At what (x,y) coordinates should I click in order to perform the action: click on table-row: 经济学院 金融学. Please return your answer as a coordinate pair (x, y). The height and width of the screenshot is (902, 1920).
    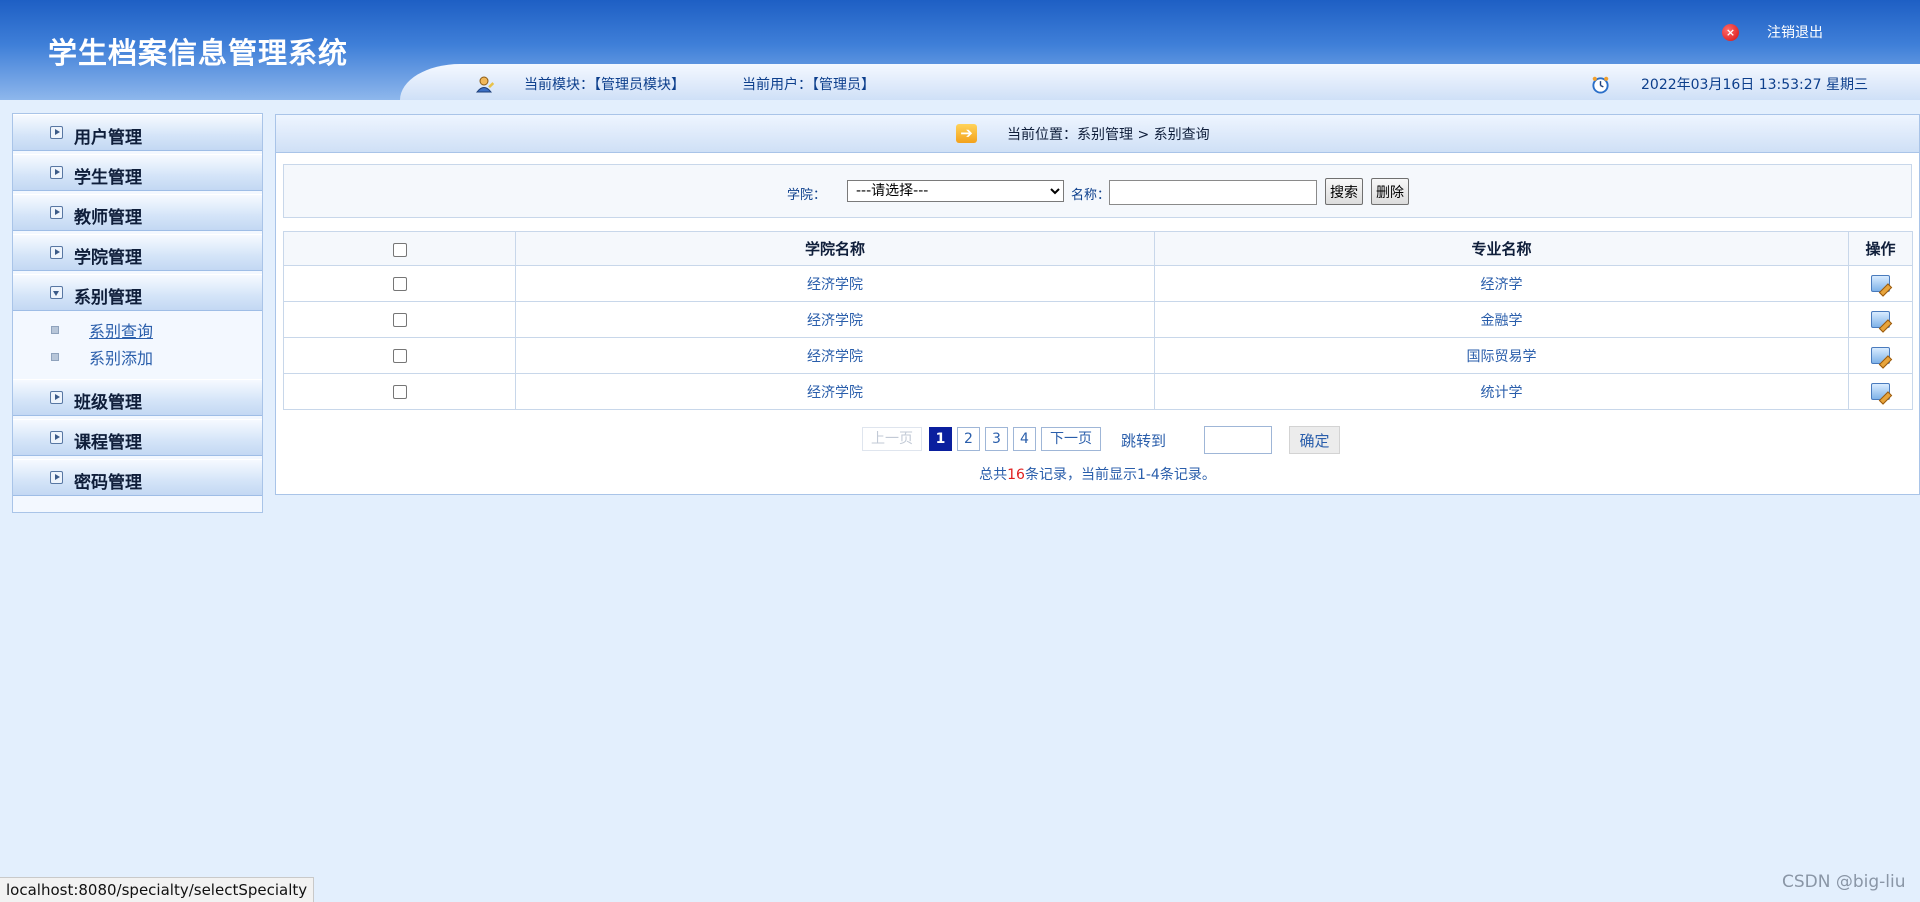
    Looking at the image, I should click on (1098, 319).